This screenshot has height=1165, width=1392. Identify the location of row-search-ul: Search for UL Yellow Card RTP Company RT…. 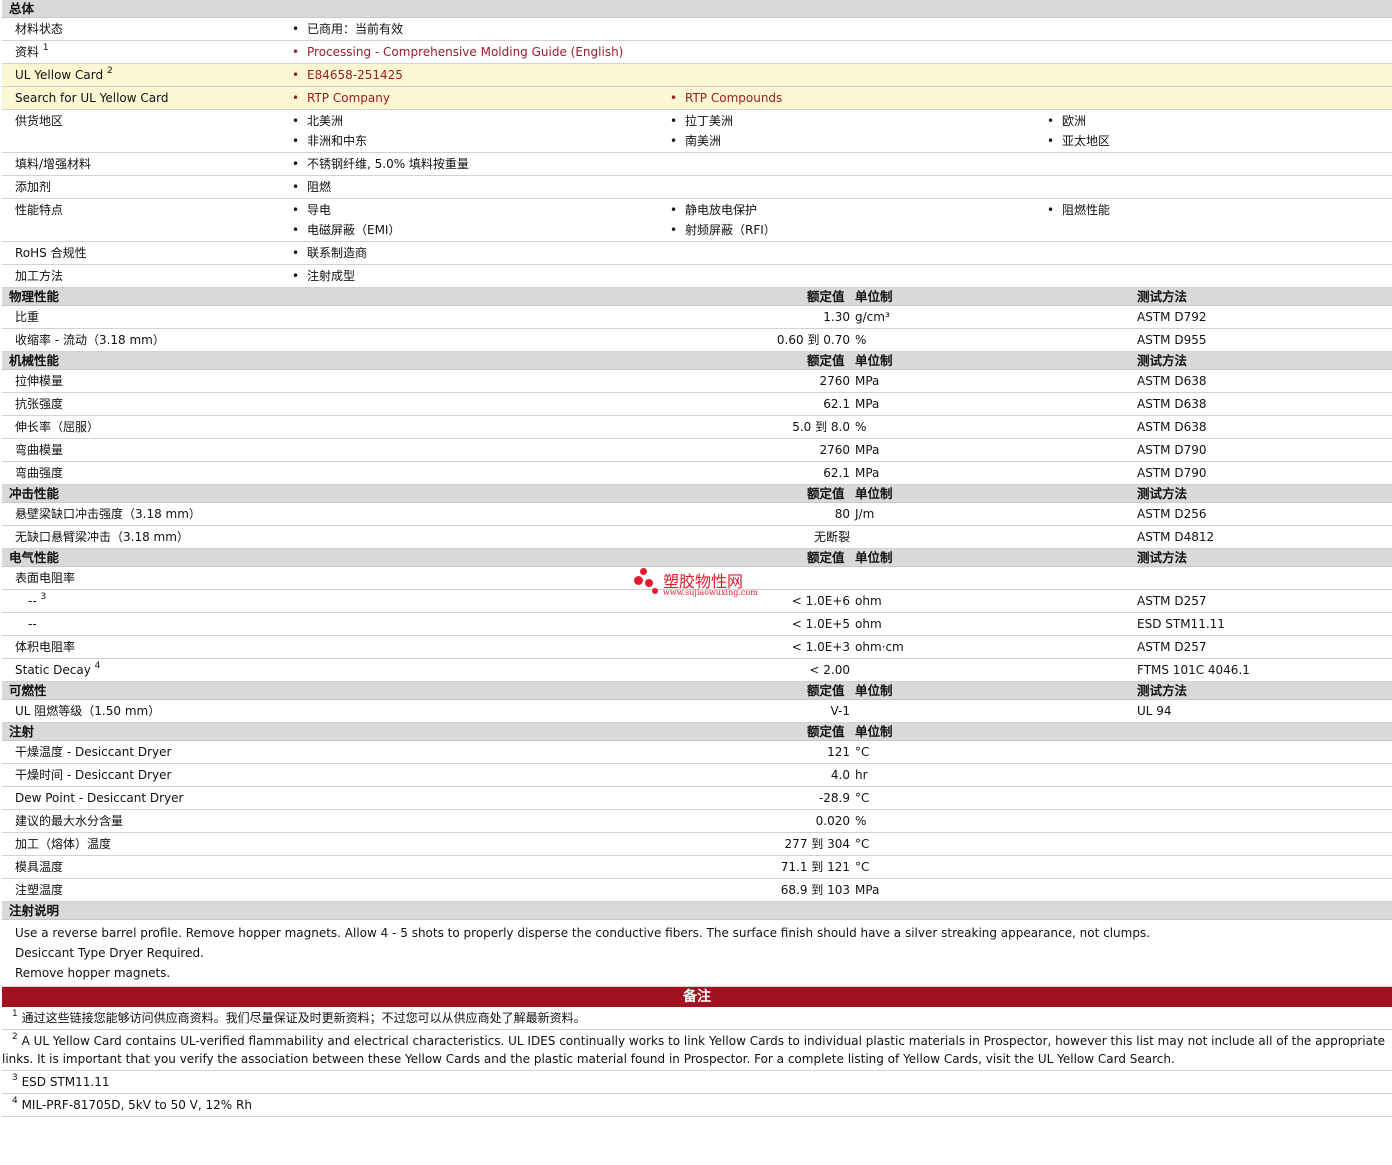
(697, 98).